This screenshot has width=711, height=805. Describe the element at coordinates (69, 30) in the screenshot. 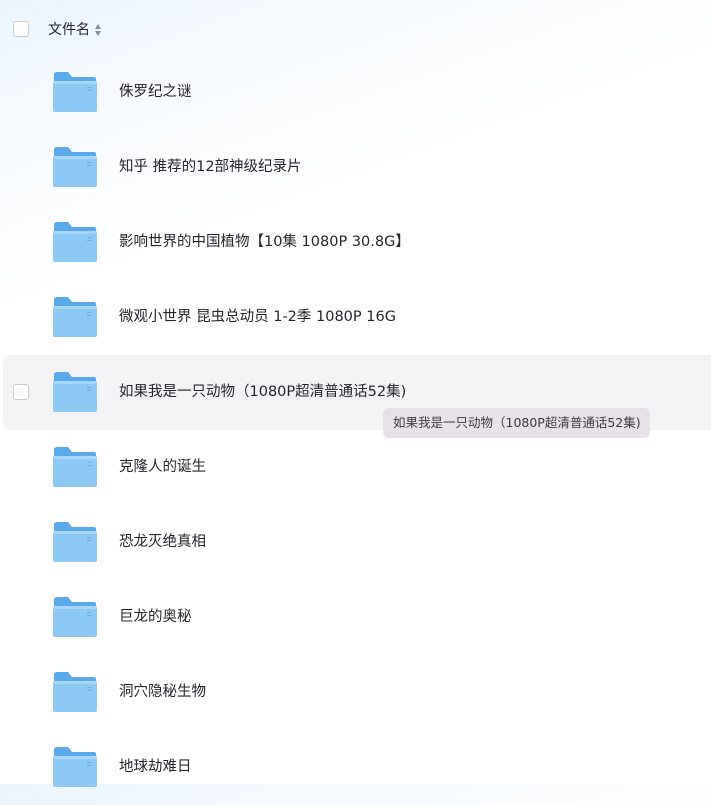

I see `column-label-filename: 文件名` at that location.